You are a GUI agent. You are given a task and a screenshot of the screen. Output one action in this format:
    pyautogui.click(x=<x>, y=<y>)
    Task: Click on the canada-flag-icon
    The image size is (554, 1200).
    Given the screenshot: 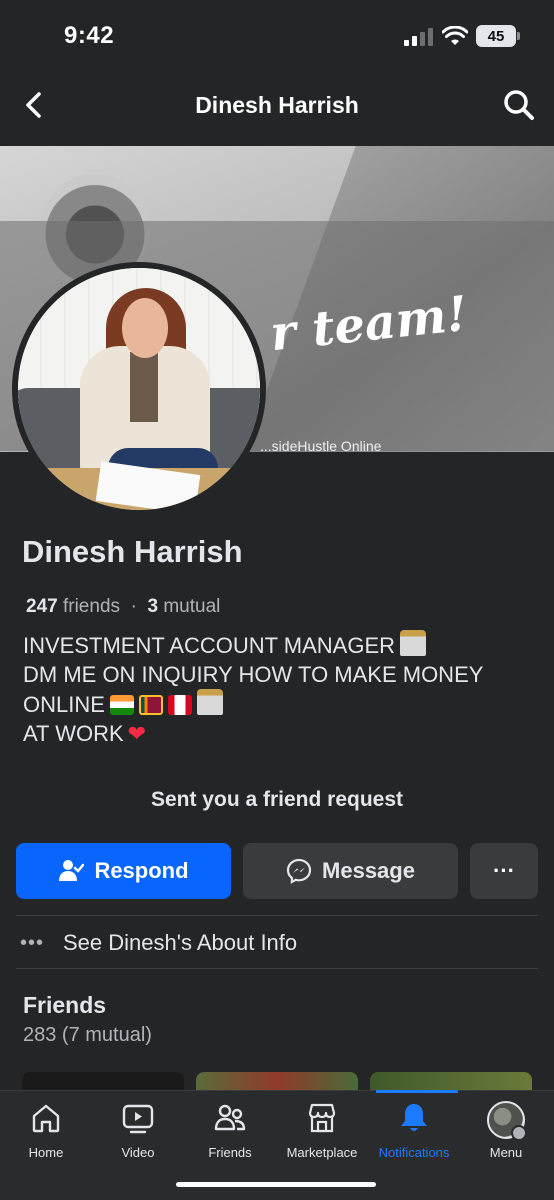 What is the action you would take?
    pyautogui.click(x=179, y=705)
    